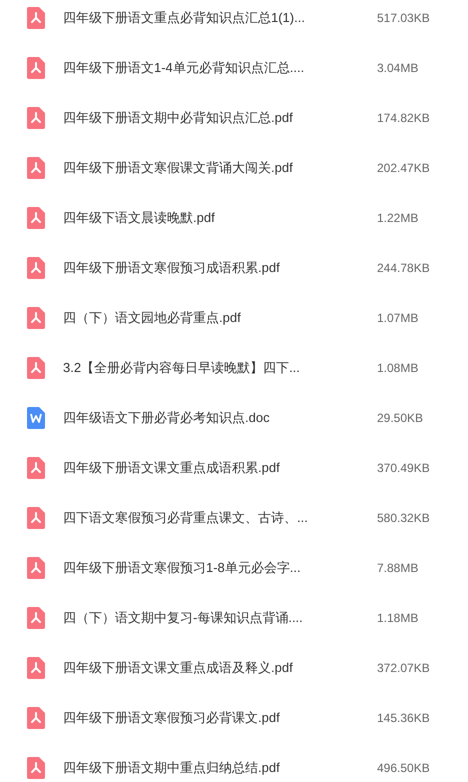 This screenshot has height=782, width=468. Describe the element at coordinates (220, 318) in the screenshot. I see `file-name: 四（下）语文园地必背重点.pdf` at that location.